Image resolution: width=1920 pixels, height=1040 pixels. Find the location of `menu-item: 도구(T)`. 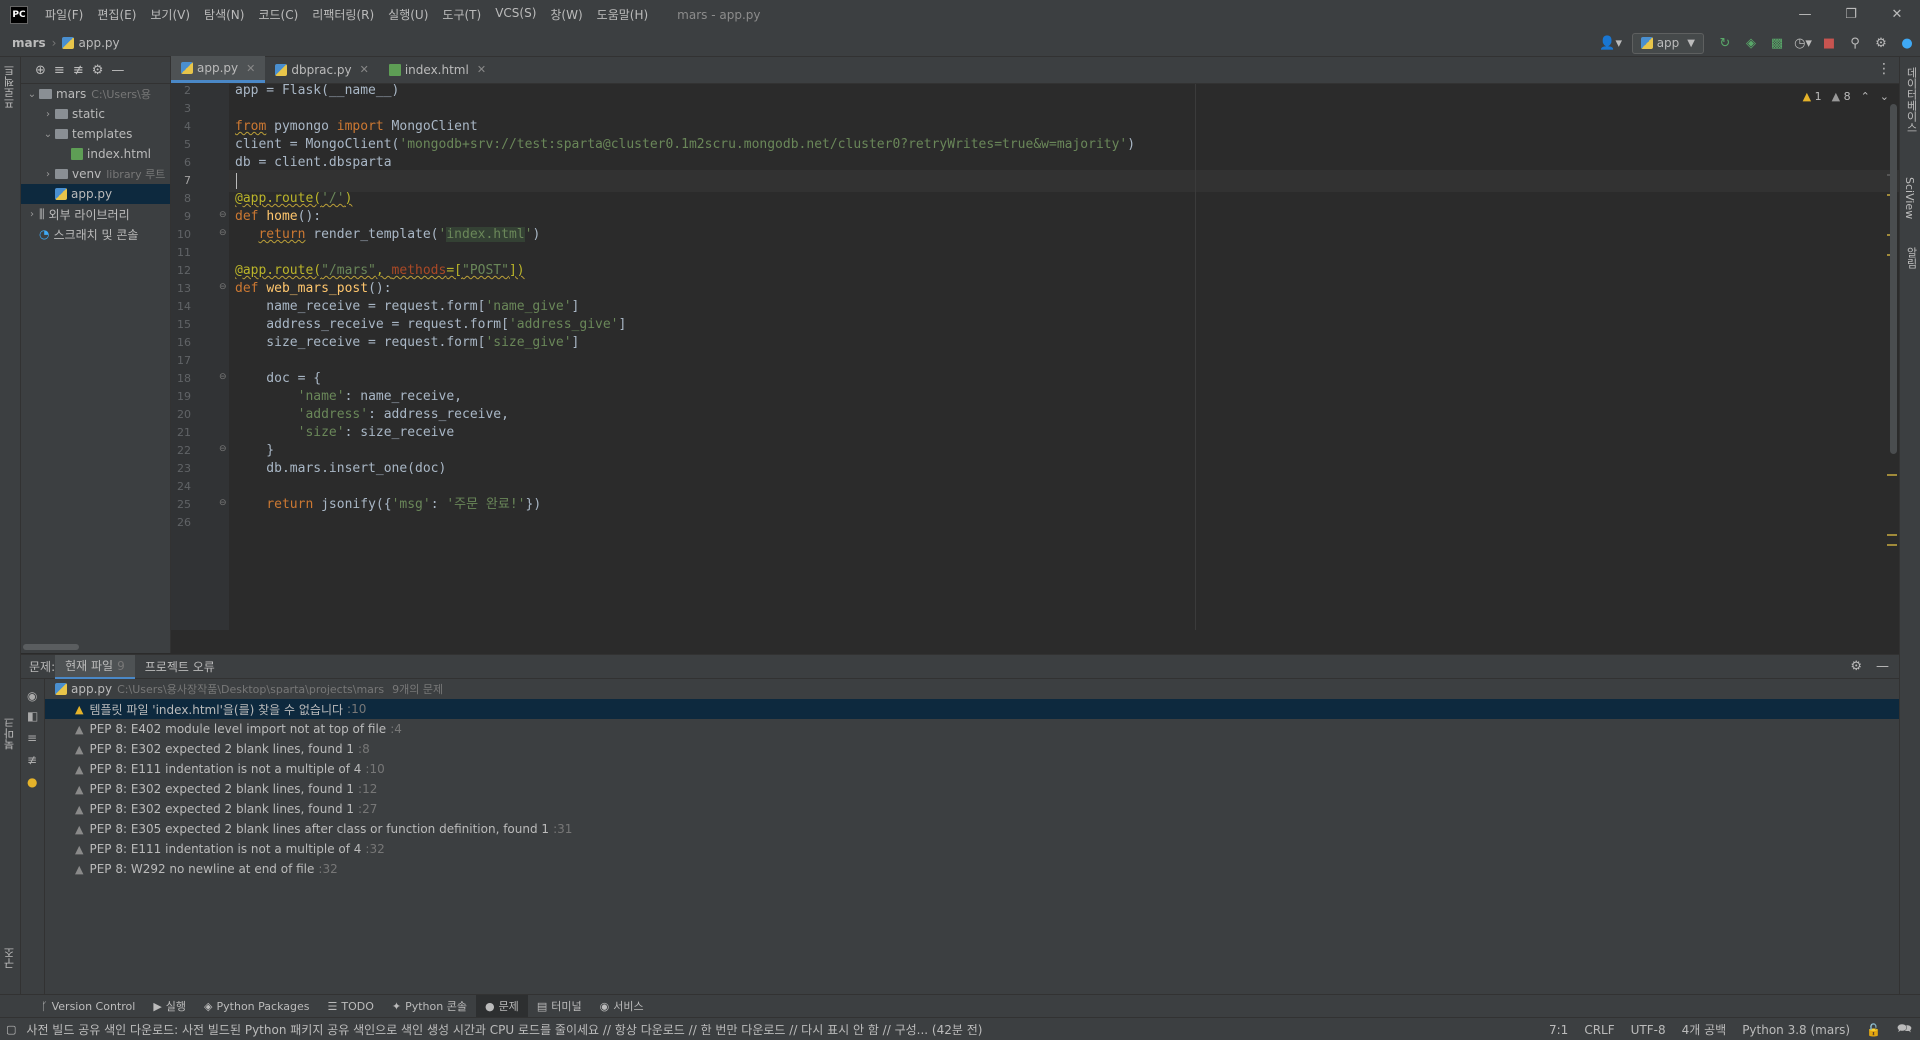

menu-item: 도구(T) is located at coordinates (461, 14).